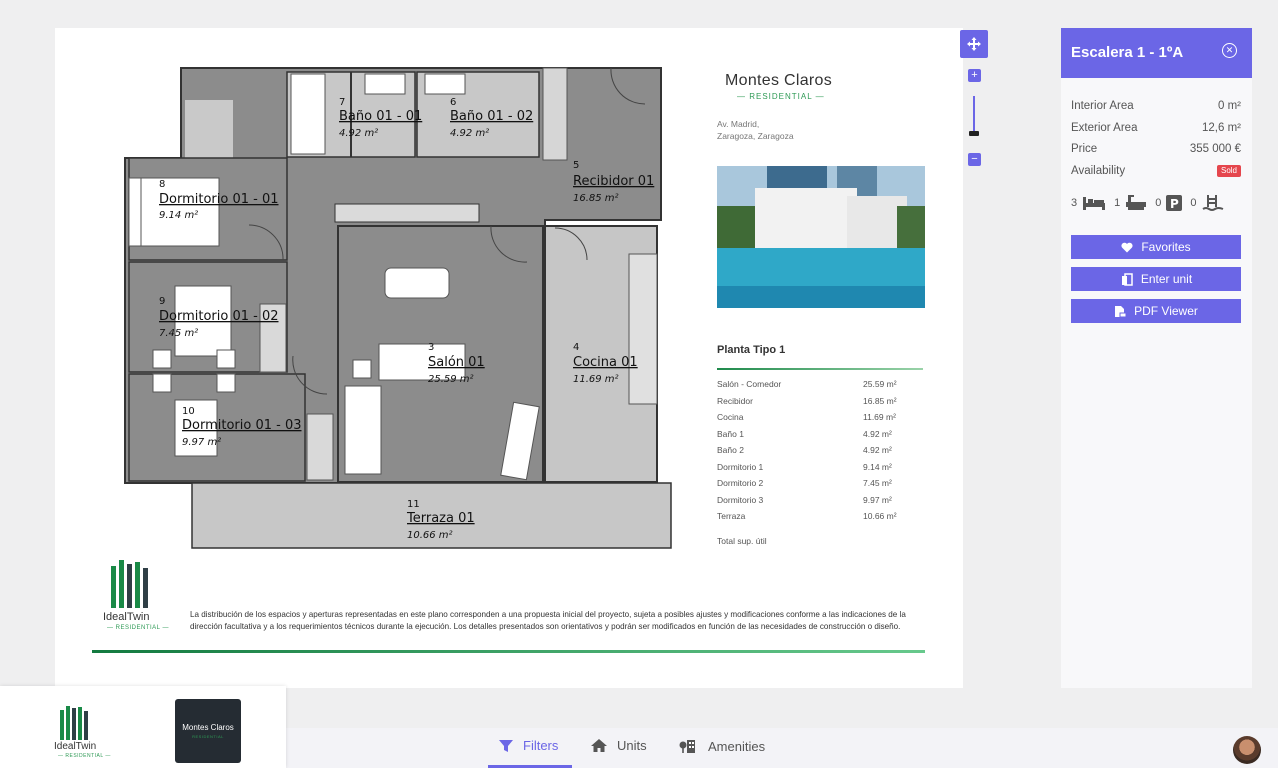  I want to click on user-avatar, so click(1247, 750).